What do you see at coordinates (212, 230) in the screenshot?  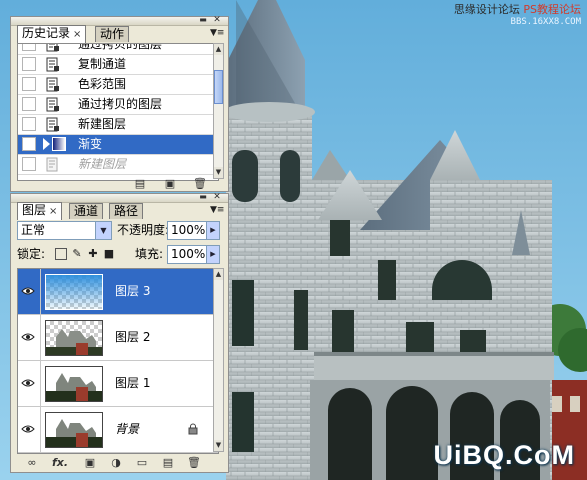 I see `opacity-slider-arrow-icon: ▶` at bounding box center [212, 230].